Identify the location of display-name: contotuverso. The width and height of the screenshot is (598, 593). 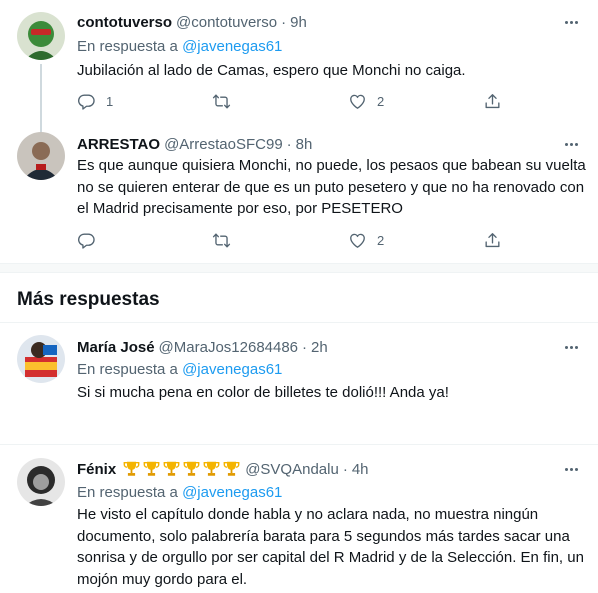
(124, 22).